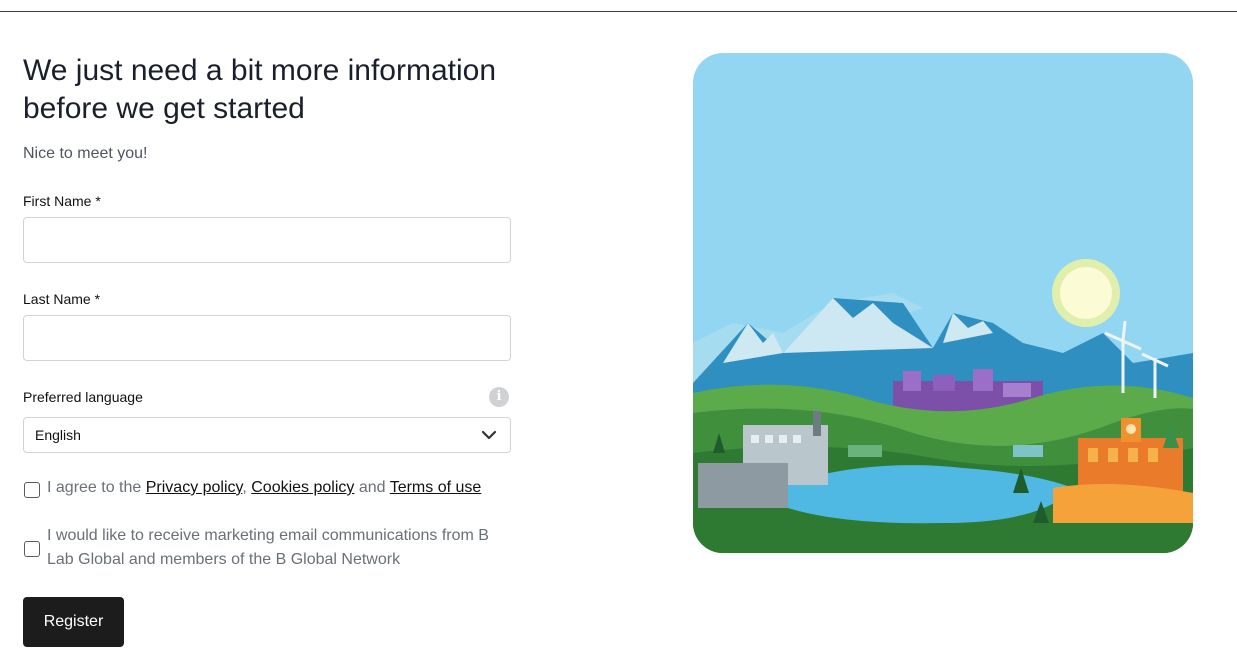  I want to click on first-name-label: First Name *, so click(62, 201).